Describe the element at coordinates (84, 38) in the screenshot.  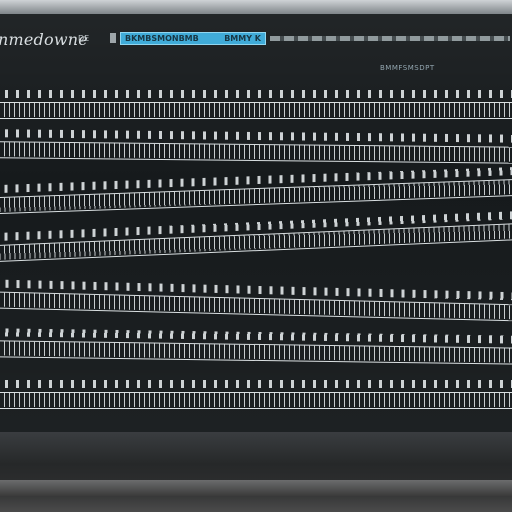
I see `app-tag: DE` at that location.